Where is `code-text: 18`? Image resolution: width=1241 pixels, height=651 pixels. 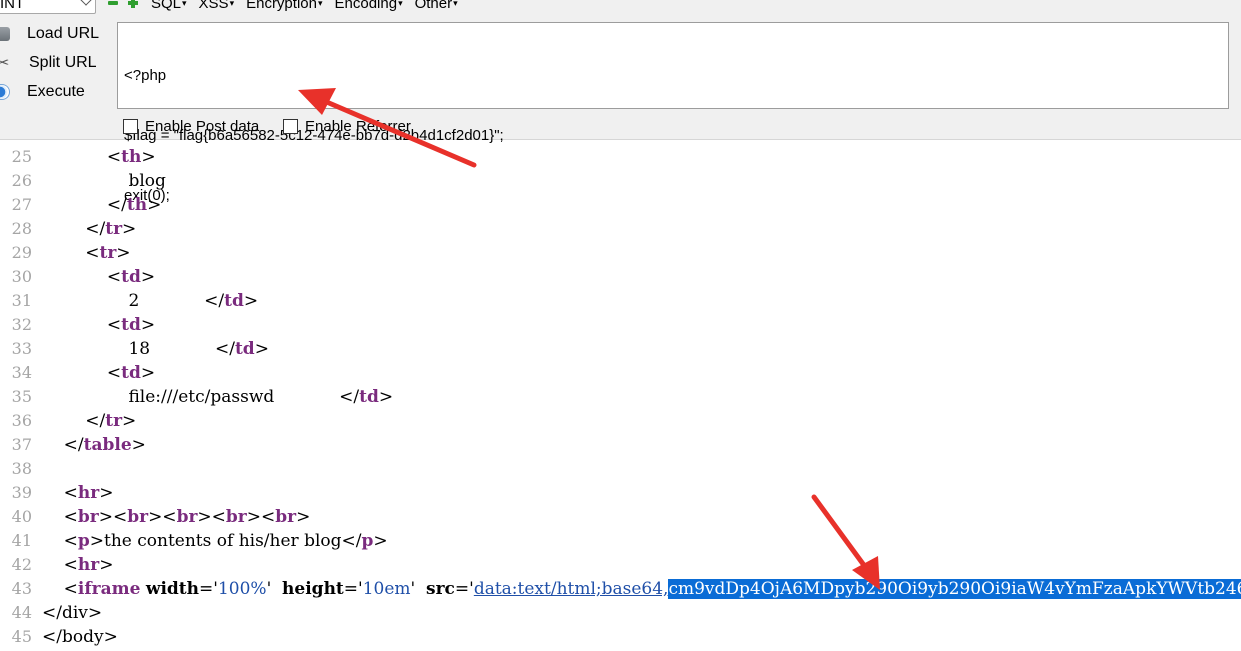
code-text: 18 is located at coordinates (171, 349).